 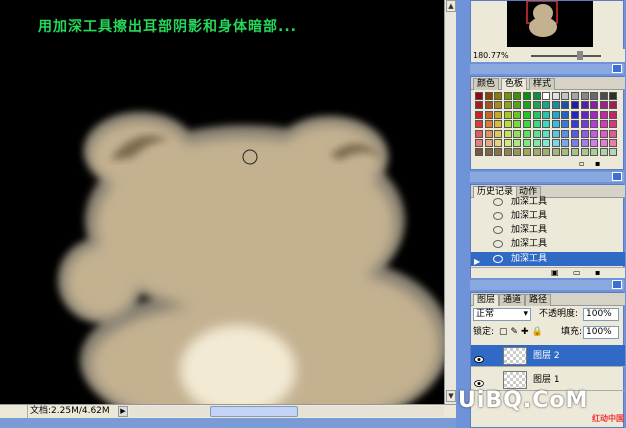 I want to click on scroll-up-arrow-icon: ▲, so click(x=451, y=6).